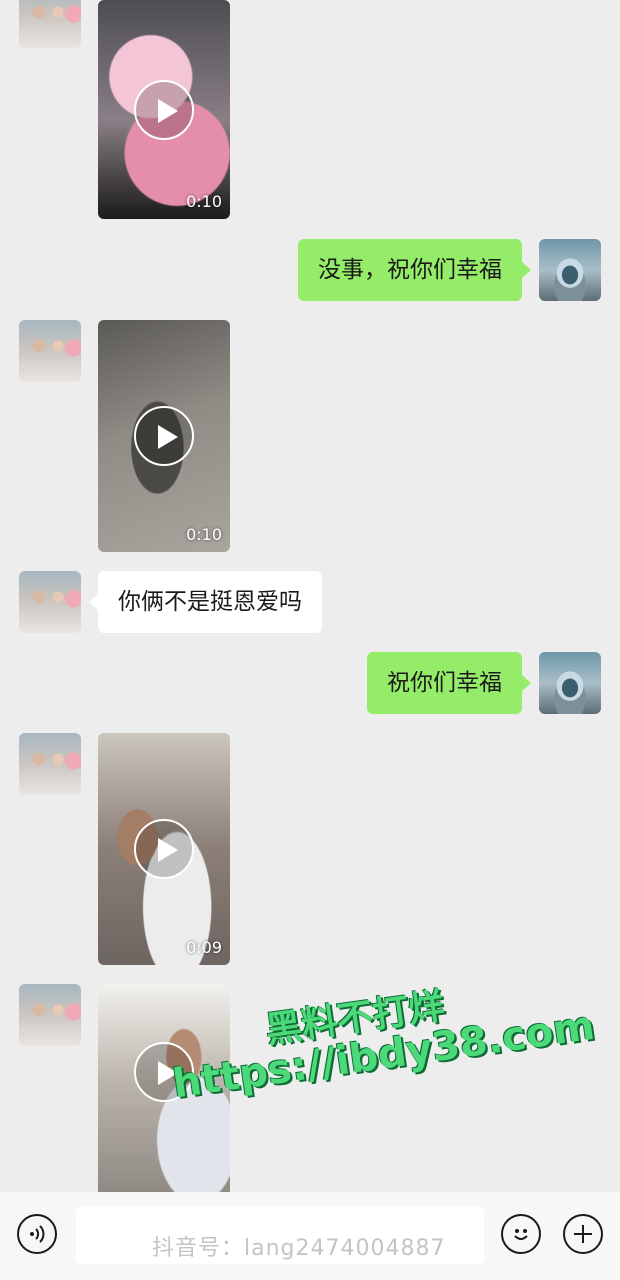  Describe the element at coordinates (521, 1234) in the screenshot. I see `emoji-icon` at that location.